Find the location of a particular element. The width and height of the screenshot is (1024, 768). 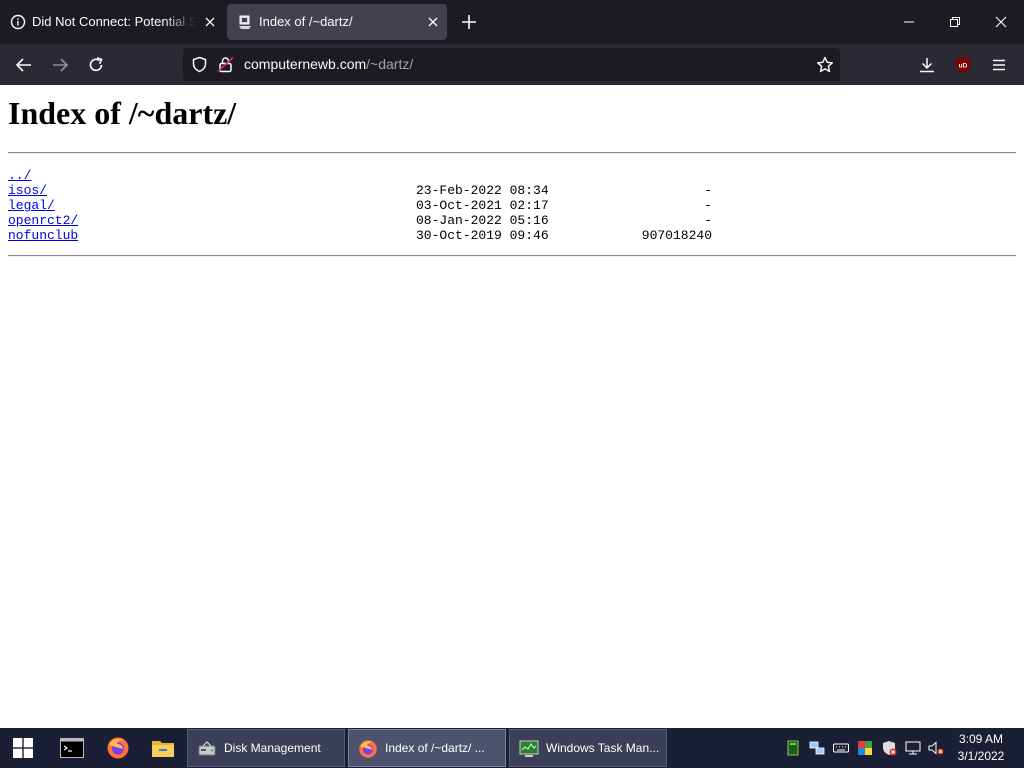

windows-logo-icon is located at coordinates (23, 748).